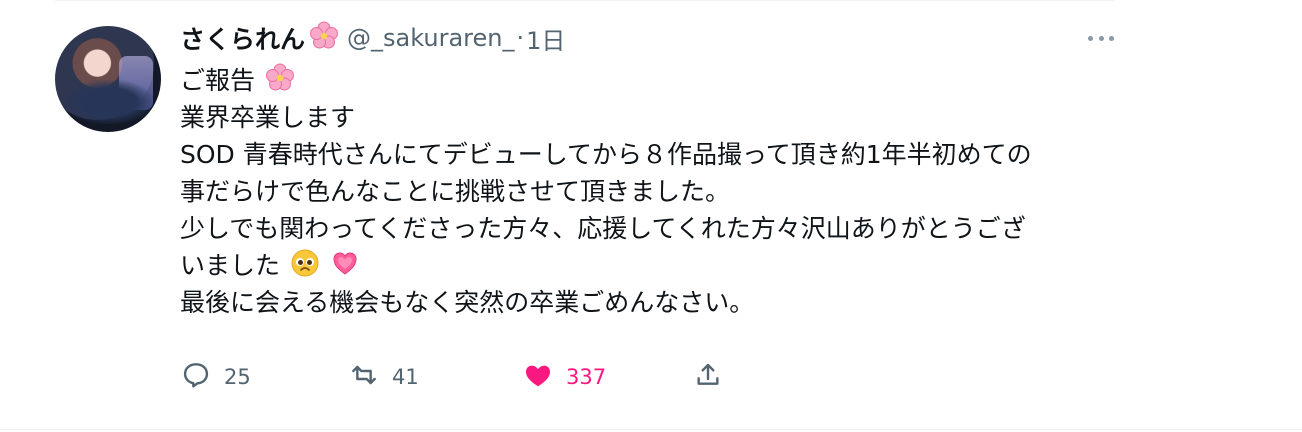 Image resolution: width=1302 pixels, height=432 pixels. What do you see at coordinates (108, 79) in the screenshot?
I see `avatar` at bounding box center [108, 79].